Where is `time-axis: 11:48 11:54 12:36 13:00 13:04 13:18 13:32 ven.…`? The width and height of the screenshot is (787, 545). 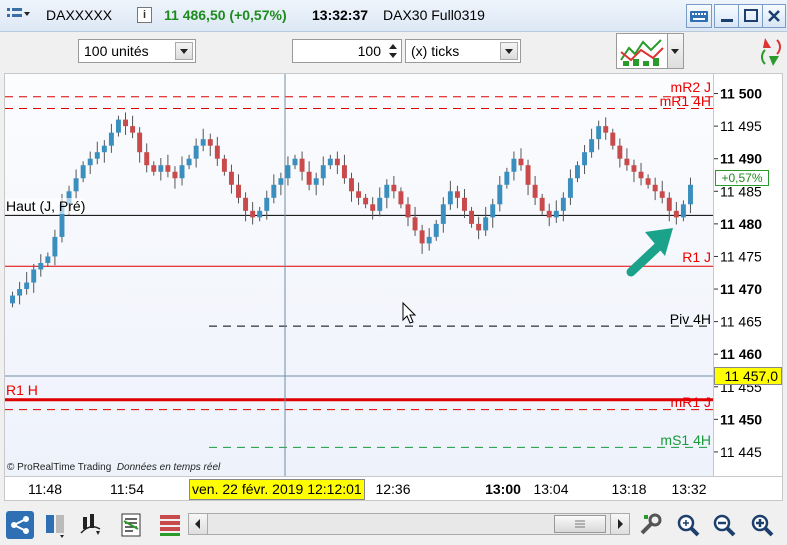
time-axis: 11:48 11:54 12:36 13:00 13:04 13:18 13:32 ven.… is located at coordinates (393, 489).